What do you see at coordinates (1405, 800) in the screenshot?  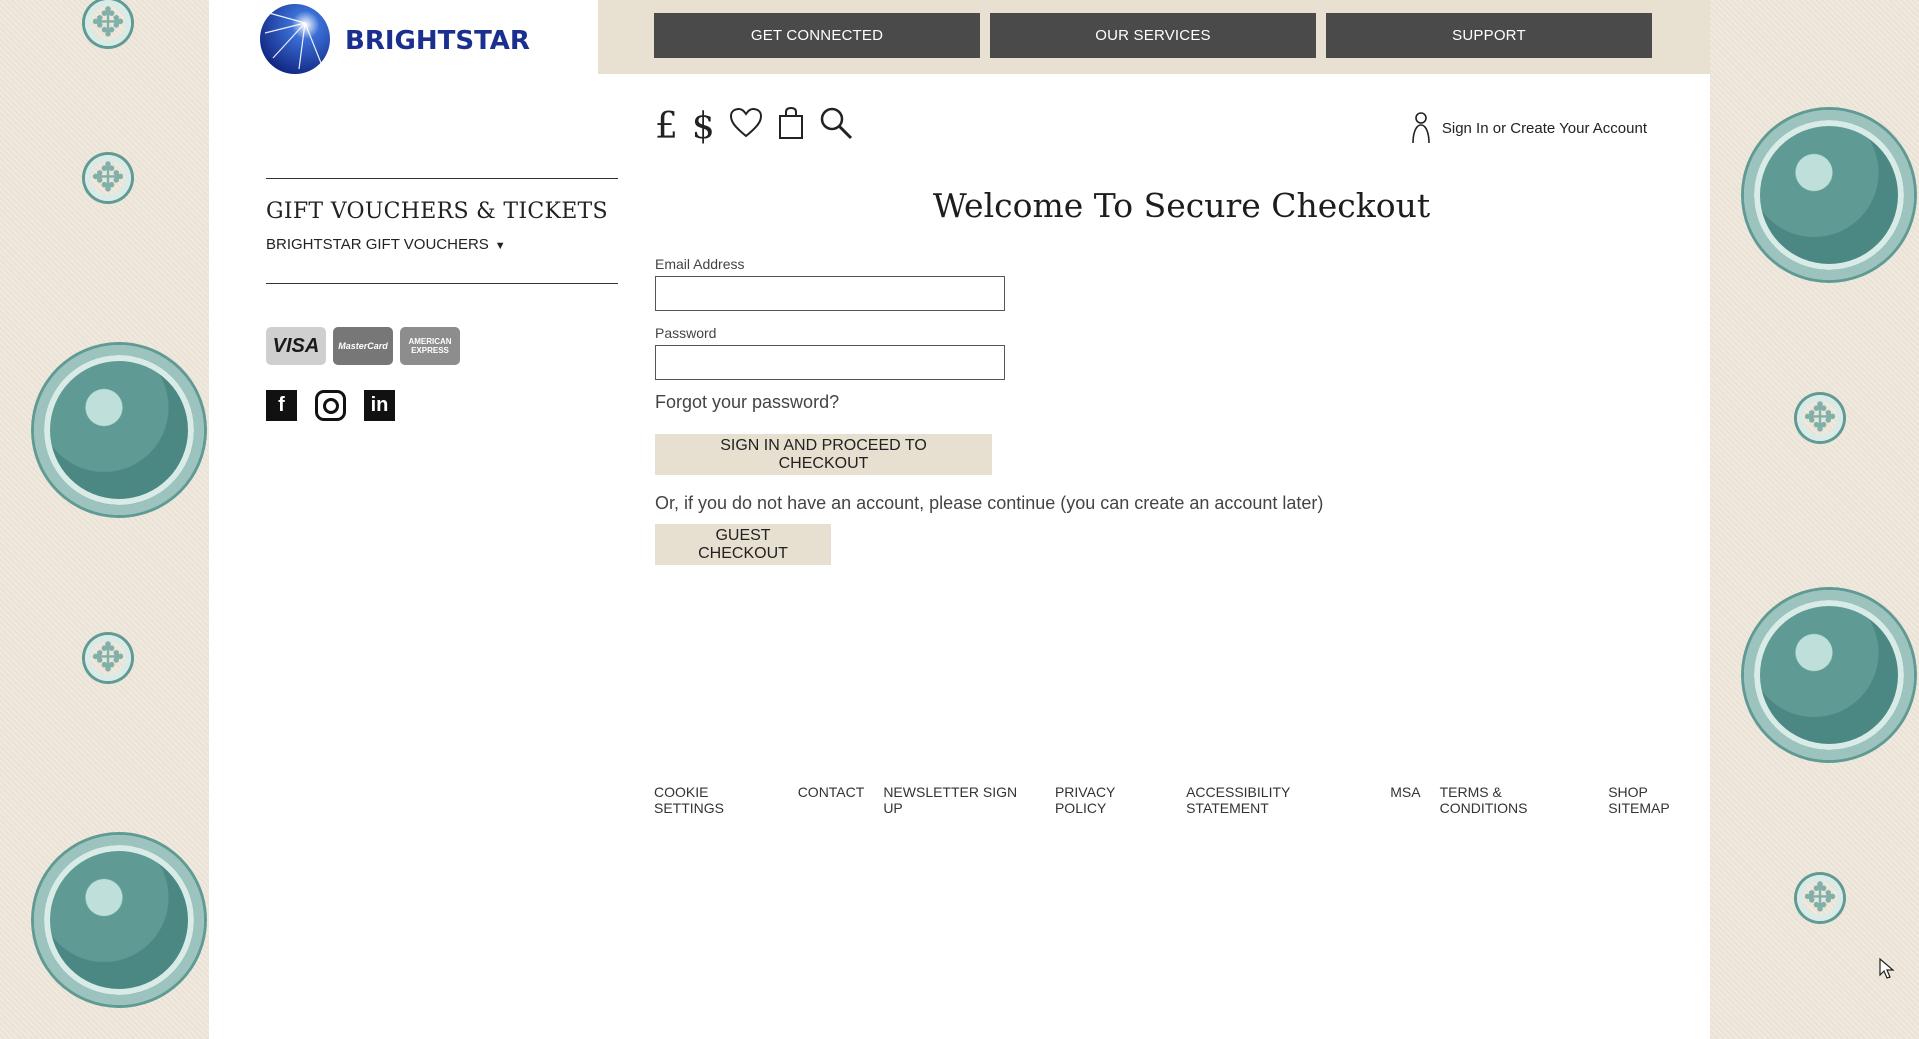 I see `footer-link-msa: MSA` at bounding box center [1405, 800].